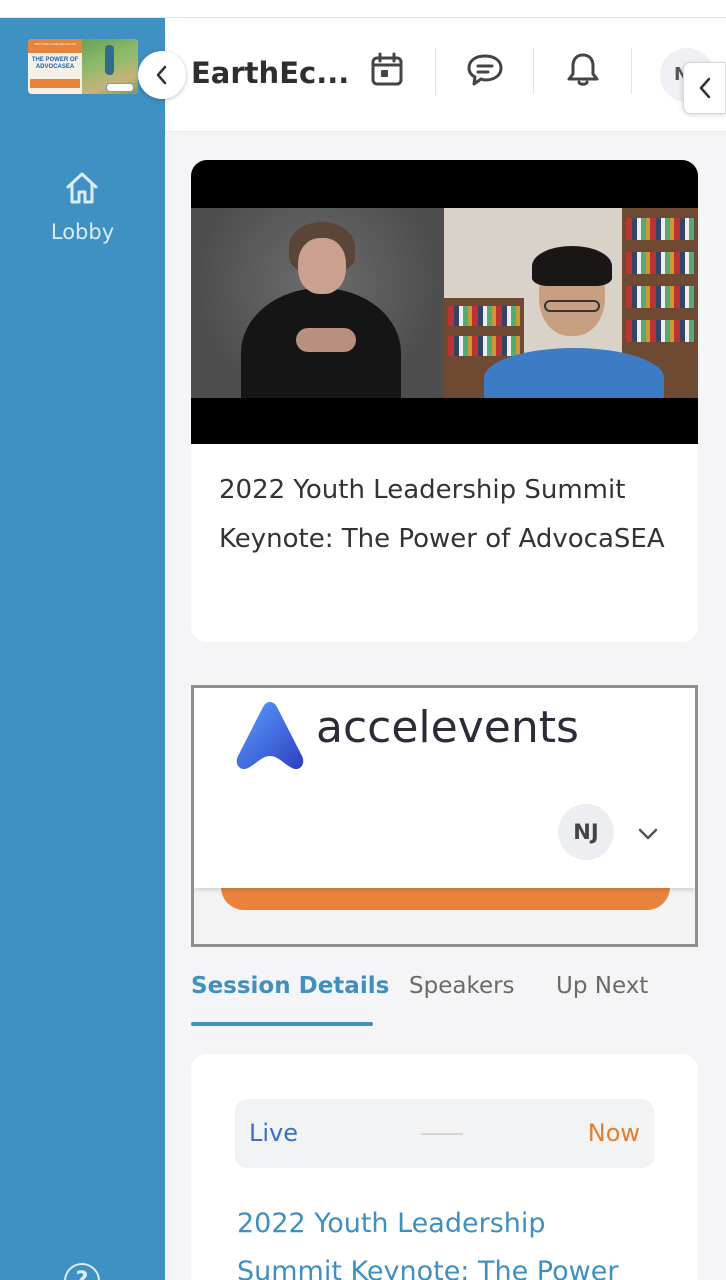  Describe the element at coordinates (82, 188) in the screenshot. I see `home-icon` at that location.